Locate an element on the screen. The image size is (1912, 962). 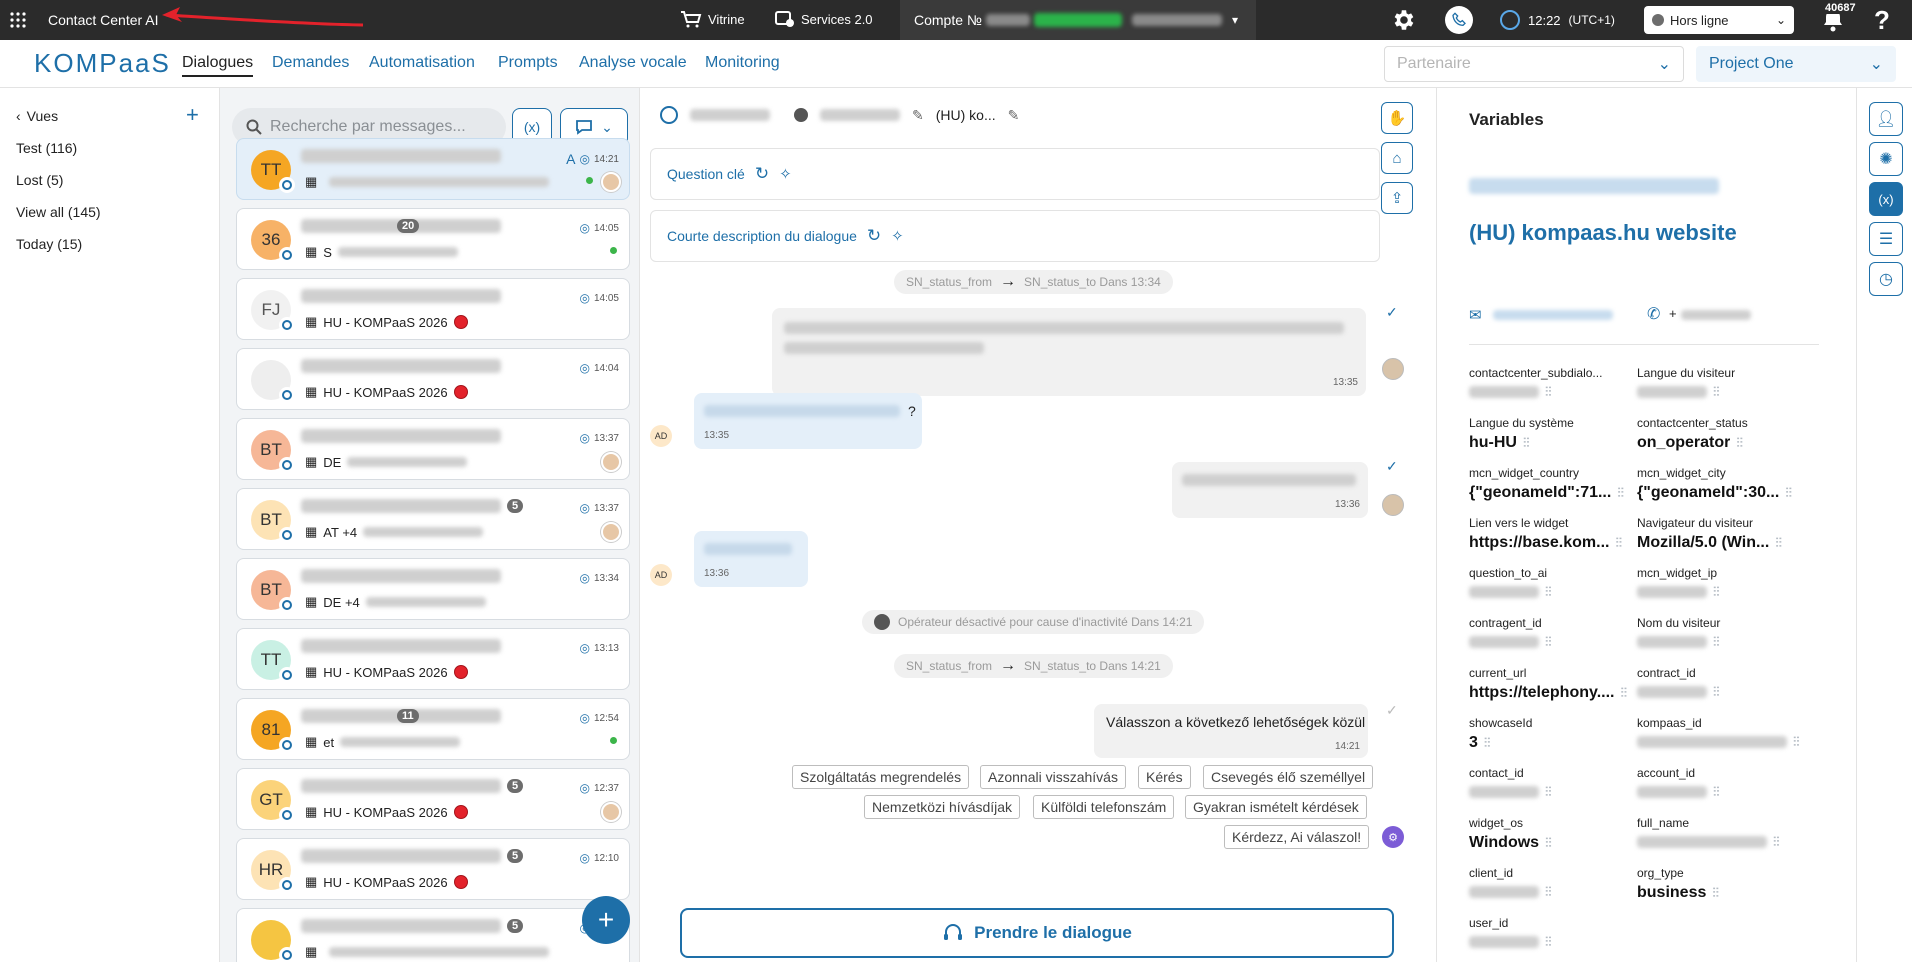
new-dialog-button: + is located at coordinates (606, 920).